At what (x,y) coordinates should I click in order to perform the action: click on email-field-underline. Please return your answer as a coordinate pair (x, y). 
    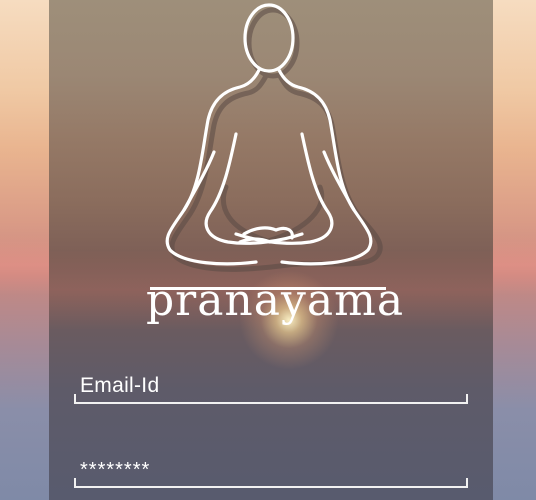
    Looking at the image, I should click on (271, 399).